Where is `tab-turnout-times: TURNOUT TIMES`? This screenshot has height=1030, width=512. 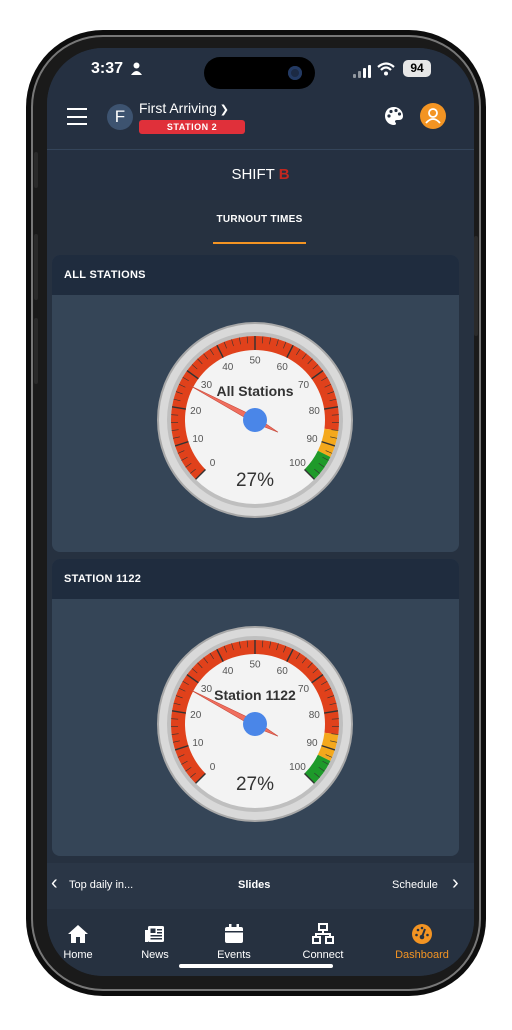 tab-turnout-times: TURNOUT TIMES is located at coordinates (259, 229).